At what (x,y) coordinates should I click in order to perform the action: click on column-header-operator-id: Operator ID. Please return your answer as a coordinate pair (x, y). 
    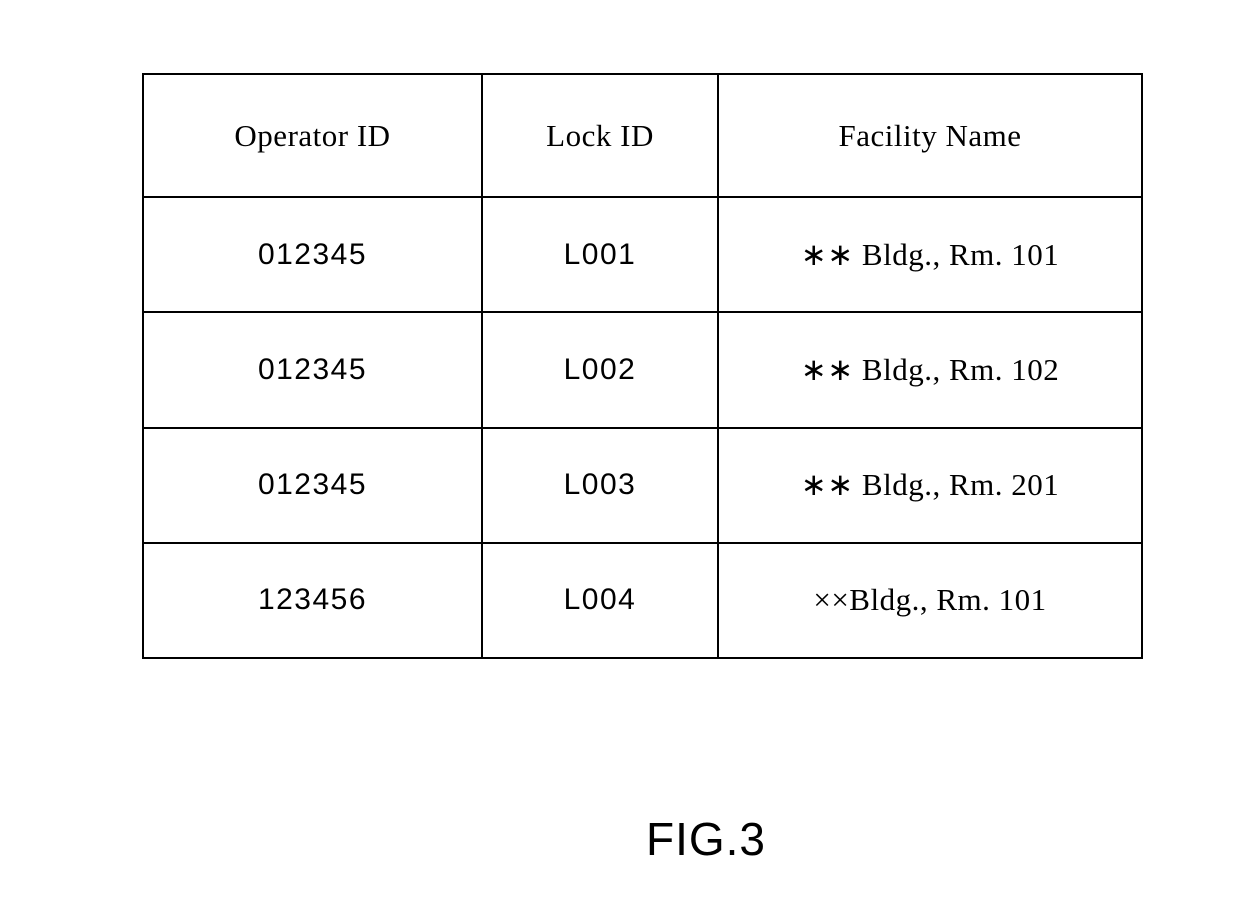
    Looking at the image, I should click on (312, 135).